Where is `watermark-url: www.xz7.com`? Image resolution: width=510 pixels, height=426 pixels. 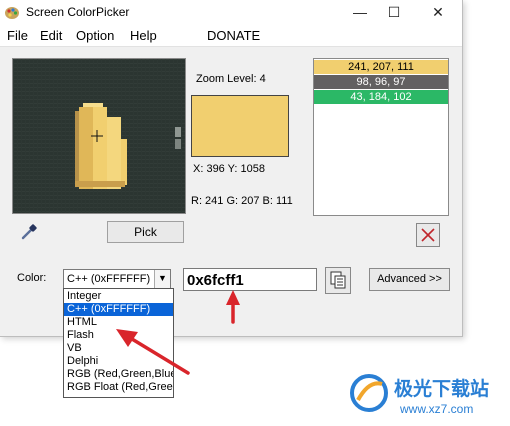
watermark-url: www.xz7.com is located at coordinates (437, 409).